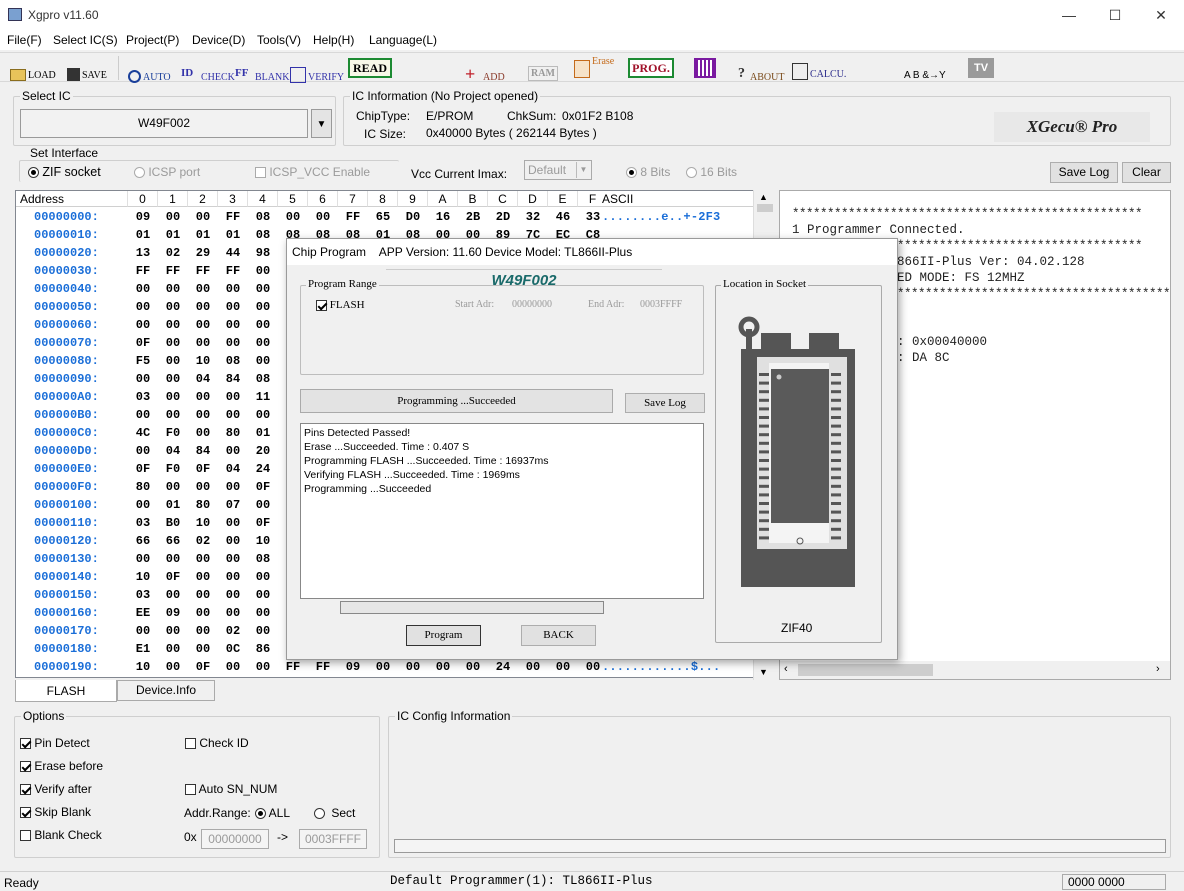 Image resolution: width=1184 pixels, height=891 pixels. What do you see at coordinates (473, 217) in the screenshot?
I see `hex-byte: 2B` at bounding box center [473, 217].